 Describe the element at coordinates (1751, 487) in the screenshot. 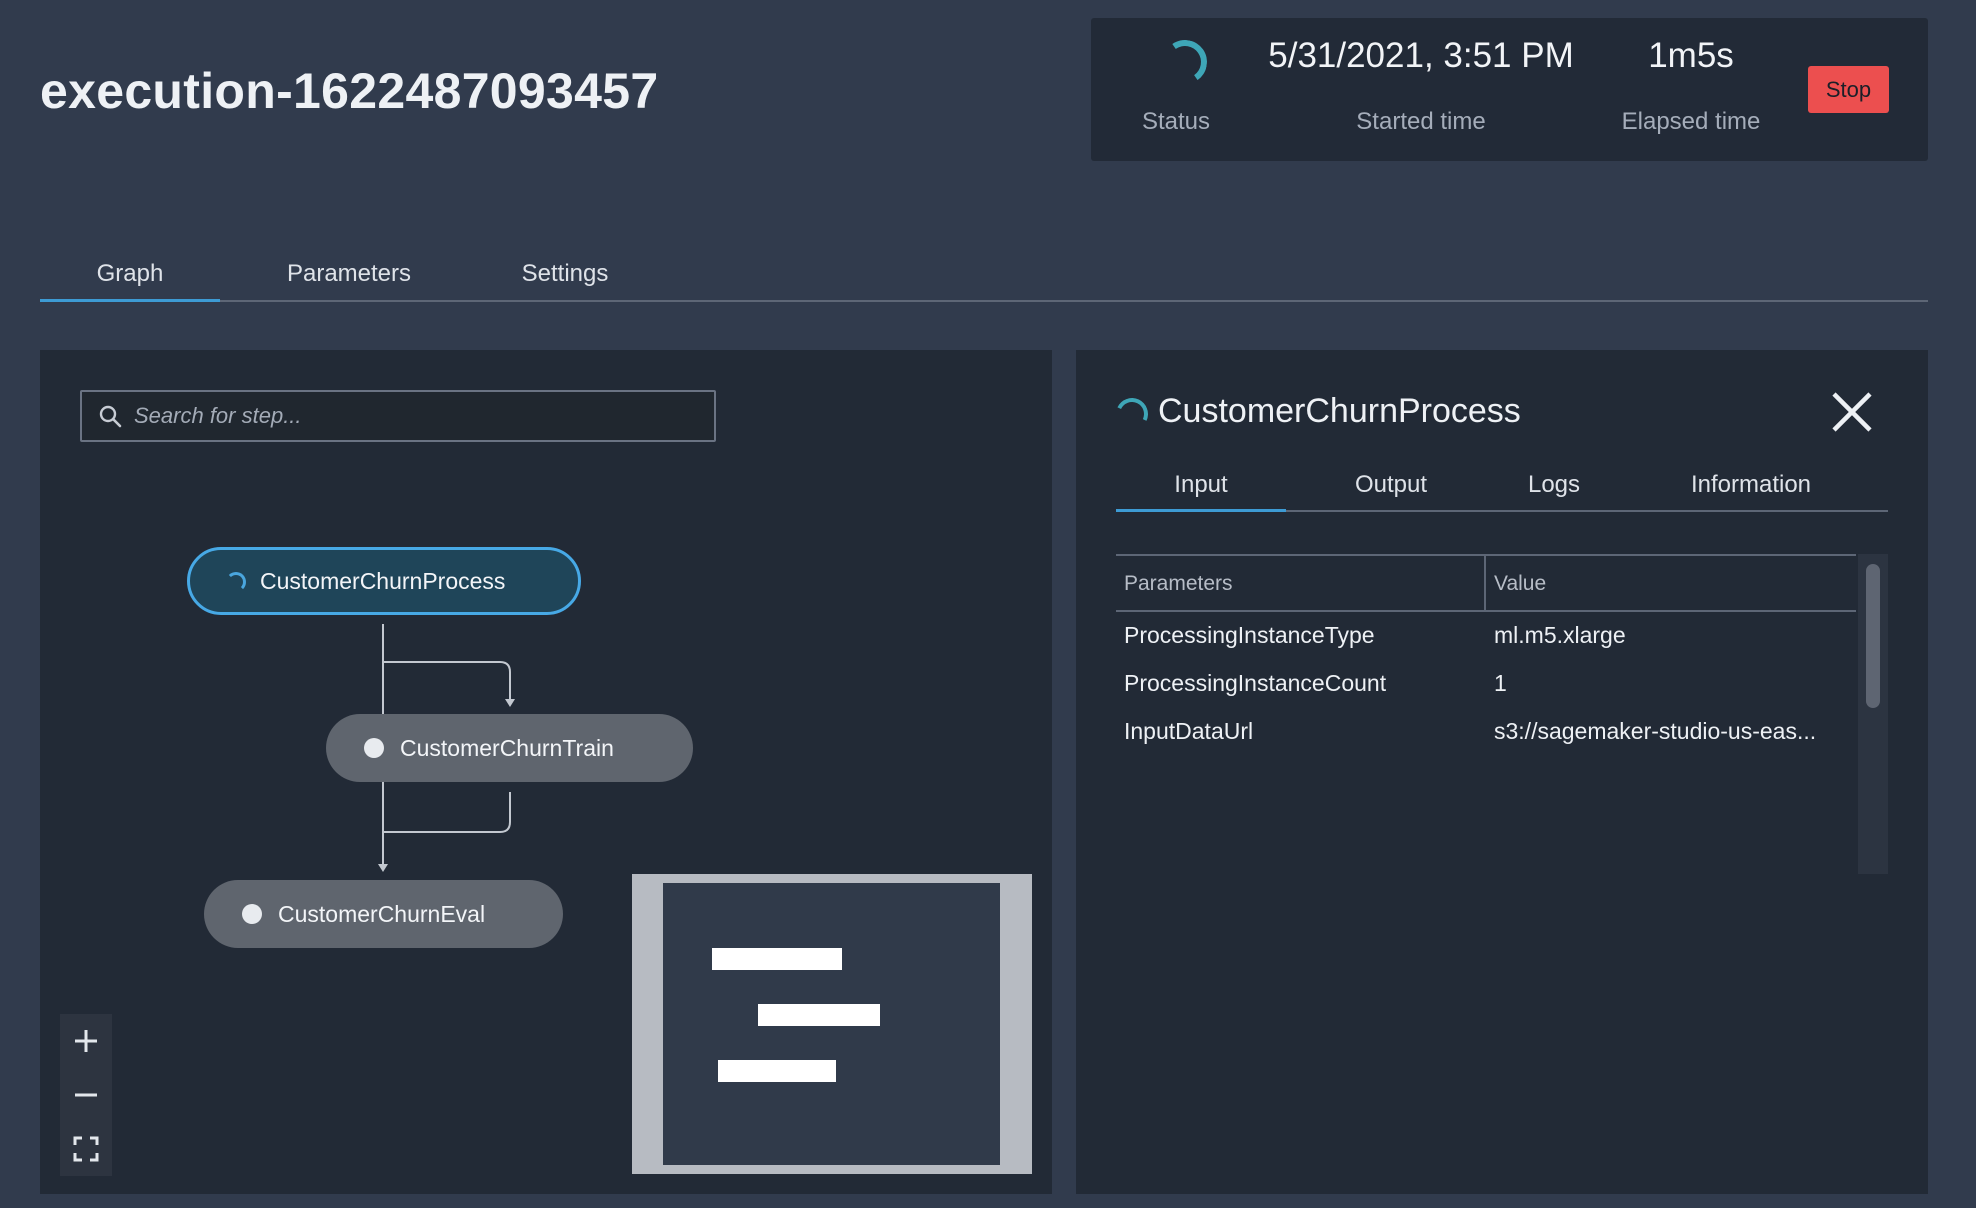

I see `tab-information: Information` at that location.